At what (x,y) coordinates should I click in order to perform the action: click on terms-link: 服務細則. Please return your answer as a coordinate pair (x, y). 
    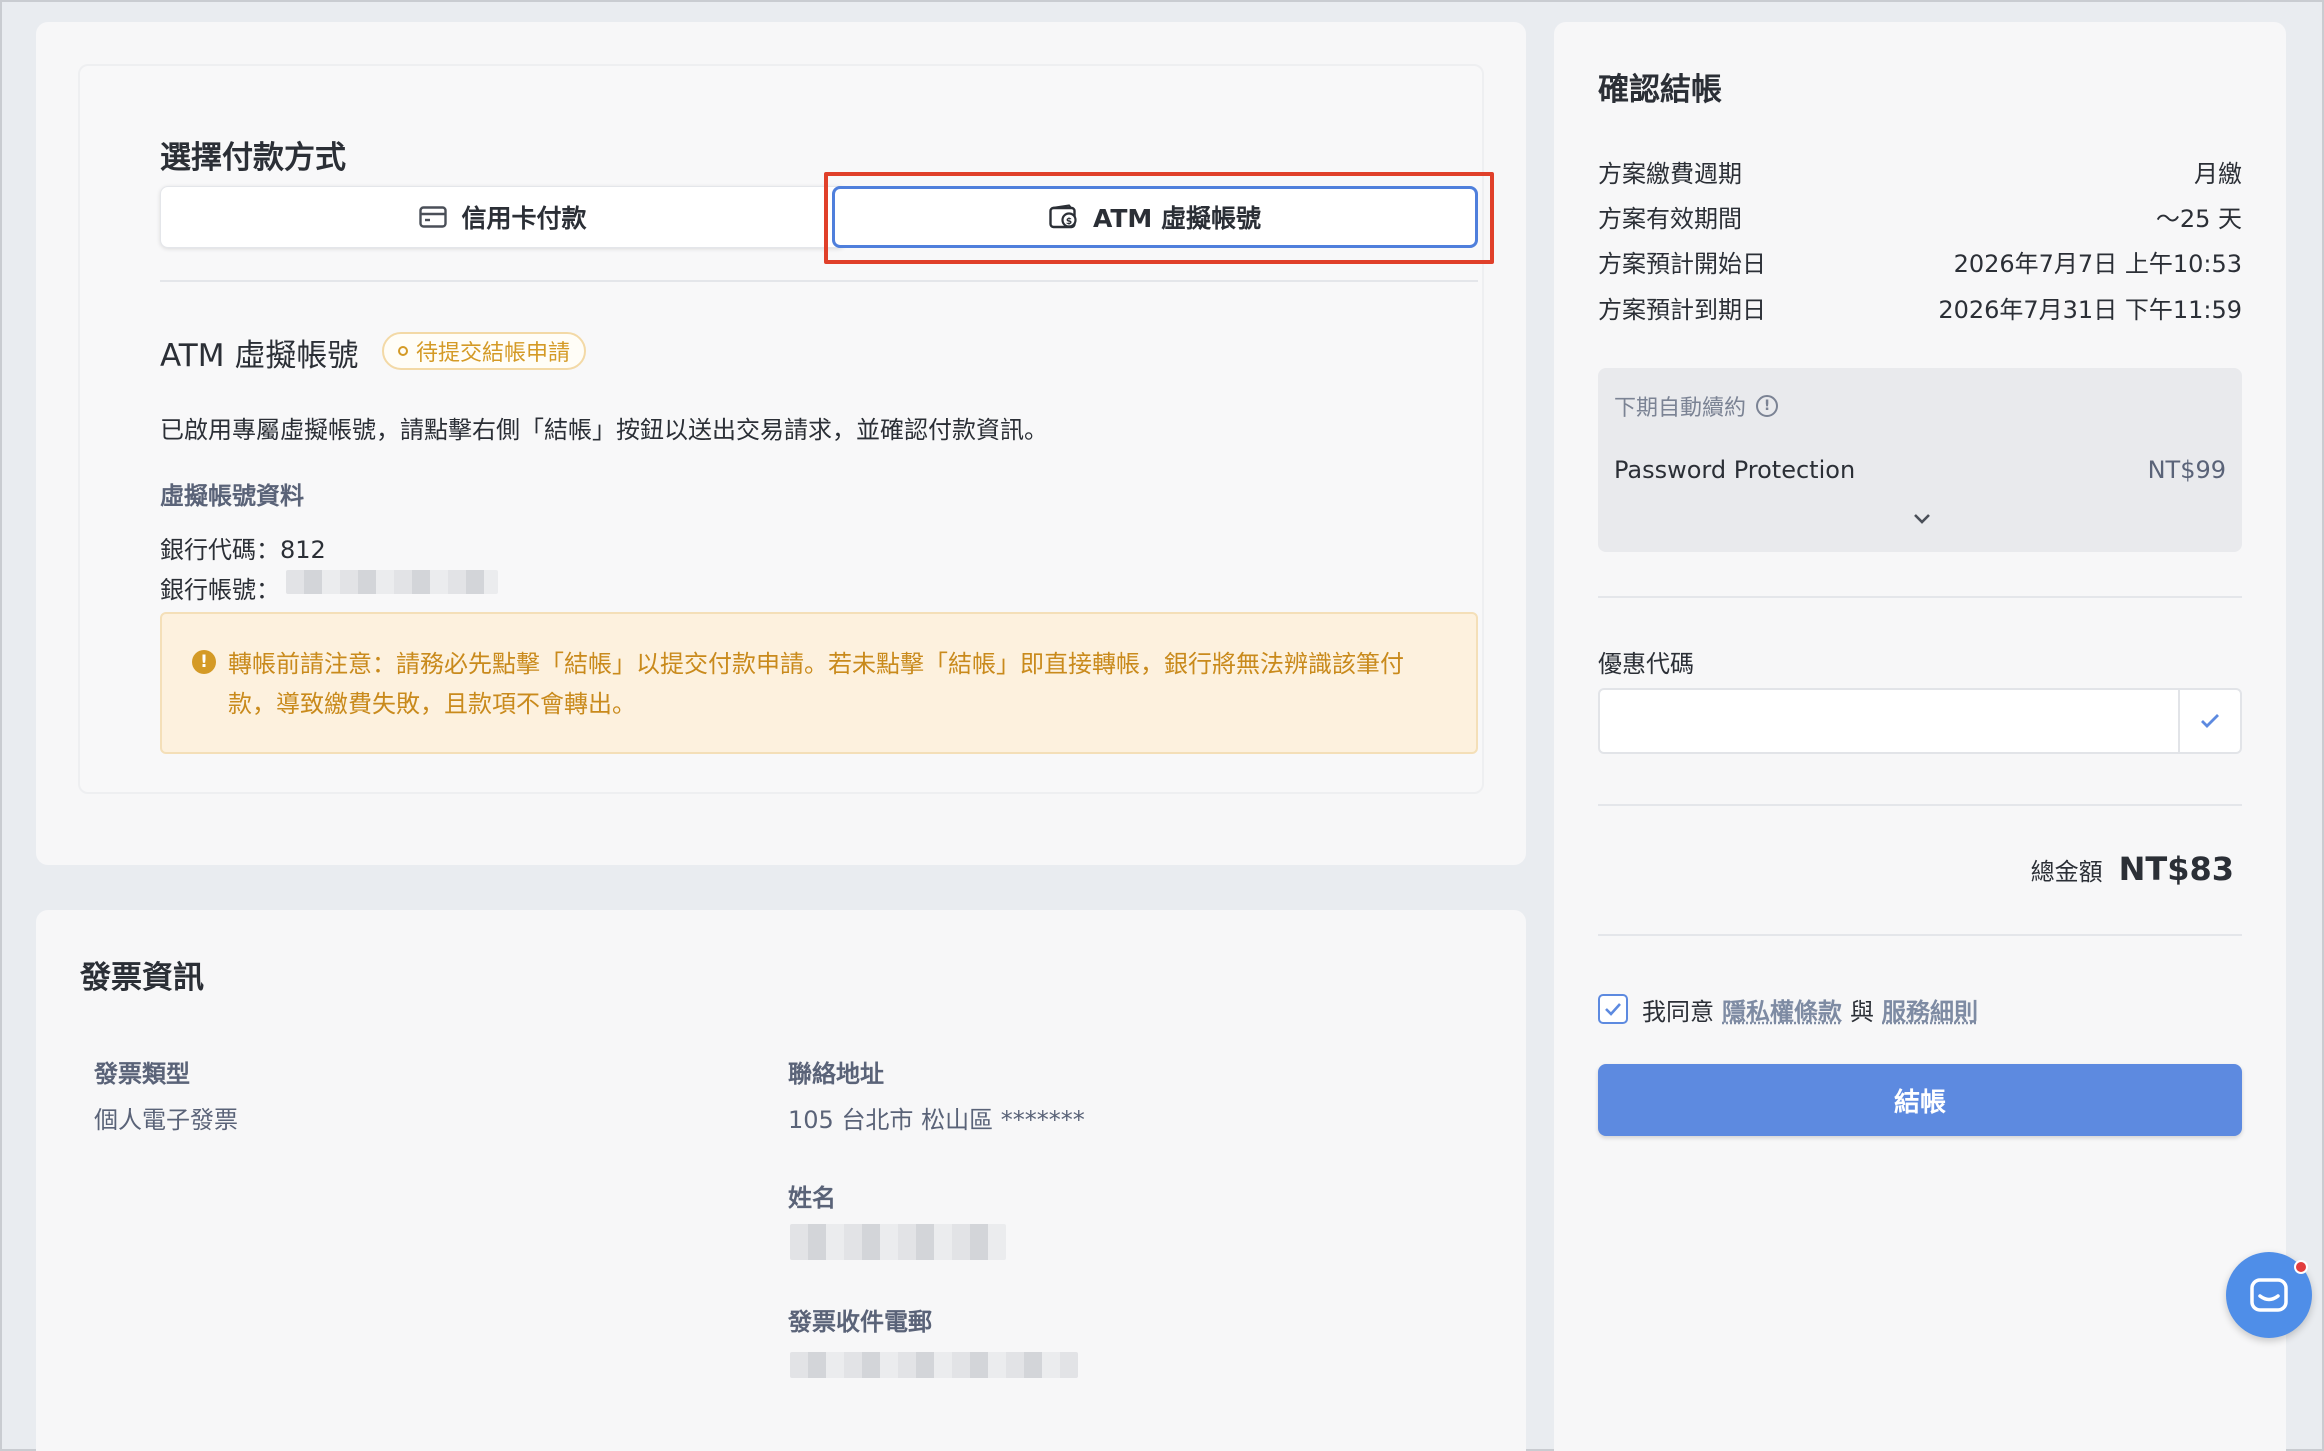
    Looking at the image, I should click on (1930, 1009).